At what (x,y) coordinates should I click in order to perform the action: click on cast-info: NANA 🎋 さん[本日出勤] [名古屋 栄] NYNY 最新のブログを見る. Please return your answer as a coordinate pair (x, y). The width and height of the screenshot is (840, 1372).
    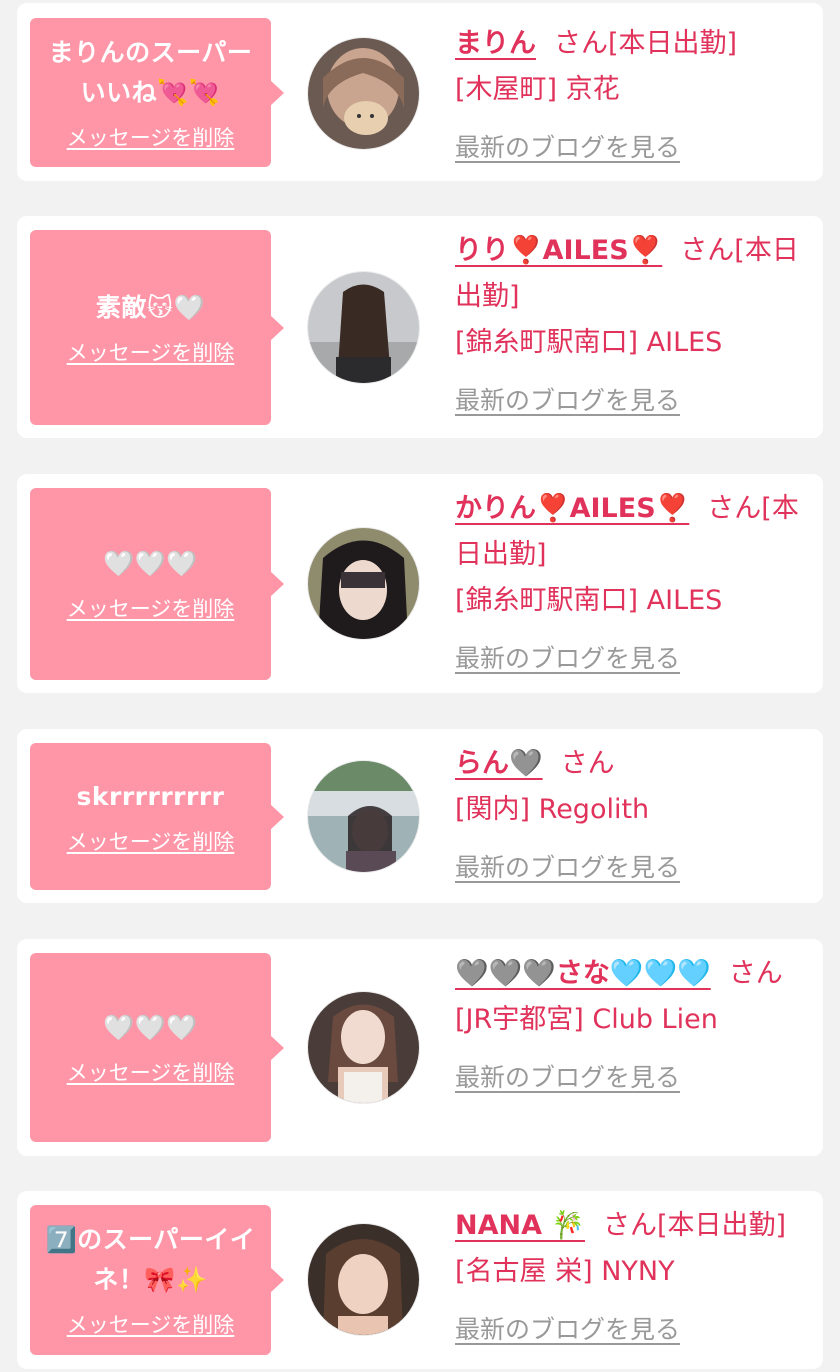
    Looking at the image, I should click on (630, 1278).